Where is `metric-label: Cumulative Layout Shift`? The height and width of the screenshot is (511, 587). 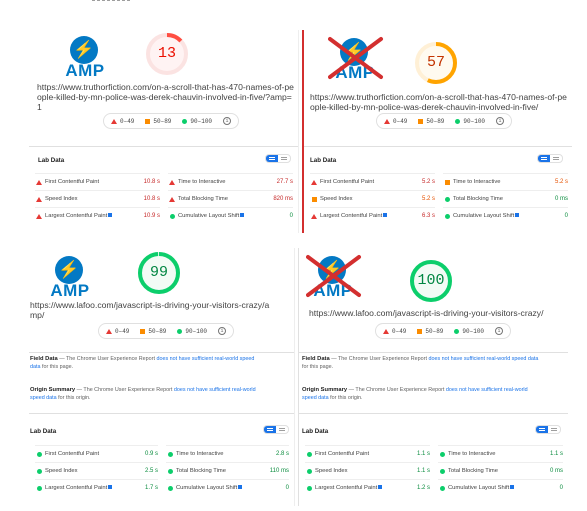
metric-label: Cumulative Layout Shift is located at coordinates (233, 216).